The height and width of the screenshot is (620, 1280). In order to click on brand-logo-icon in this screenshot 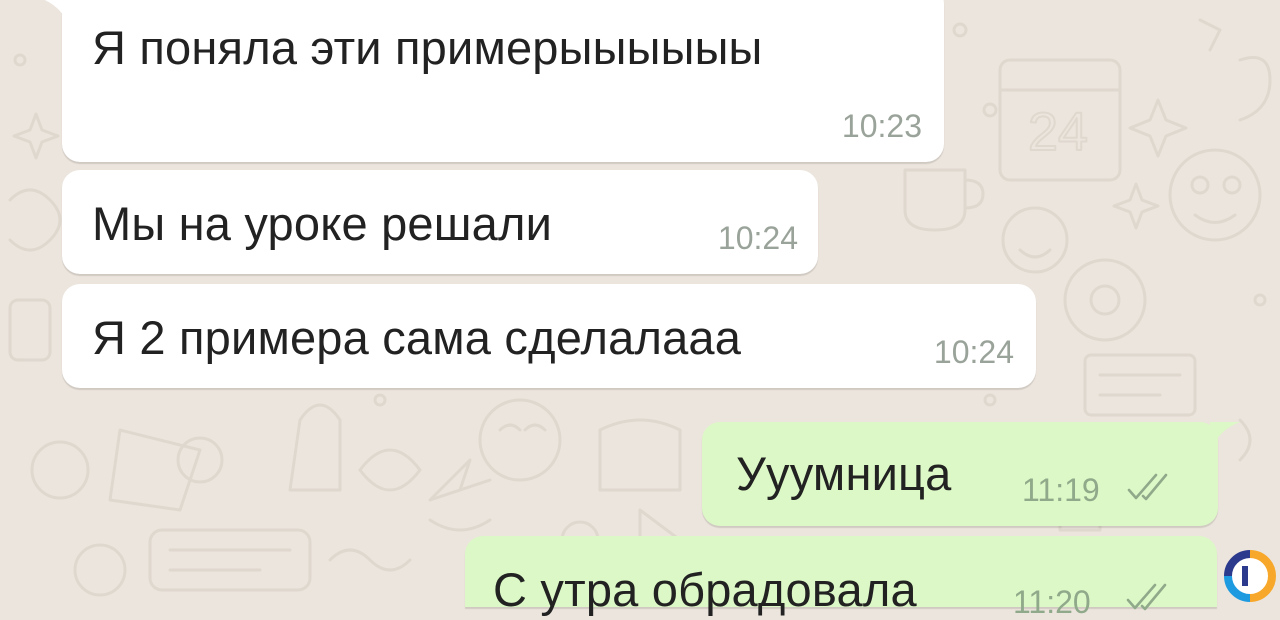, I will do `click(1250, 576)`.